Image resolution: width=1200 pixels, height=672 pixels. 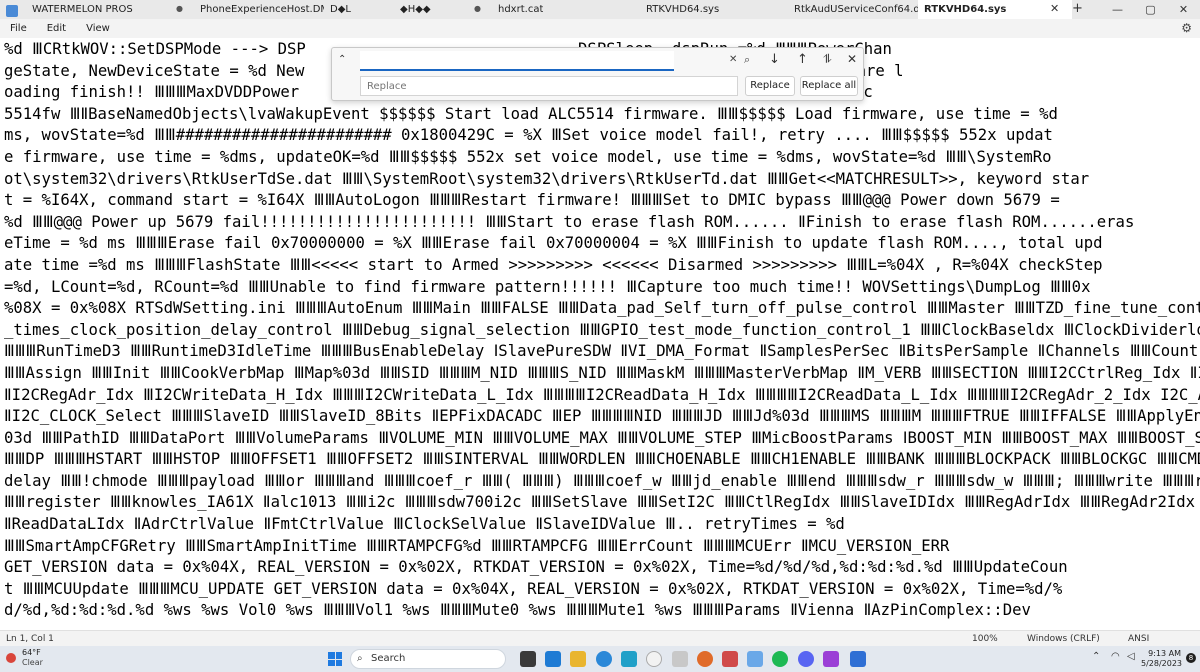 What do you see at coordinates (780, 659) in the screenshot?
I see `spotify-icon` at bounding box center [780, 659].